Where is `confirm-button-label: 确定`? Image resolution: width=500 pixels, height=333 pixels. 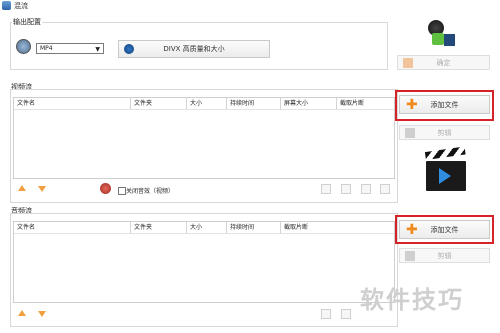 confirm-button-label: 确定 is located at coordinates (443, 62).